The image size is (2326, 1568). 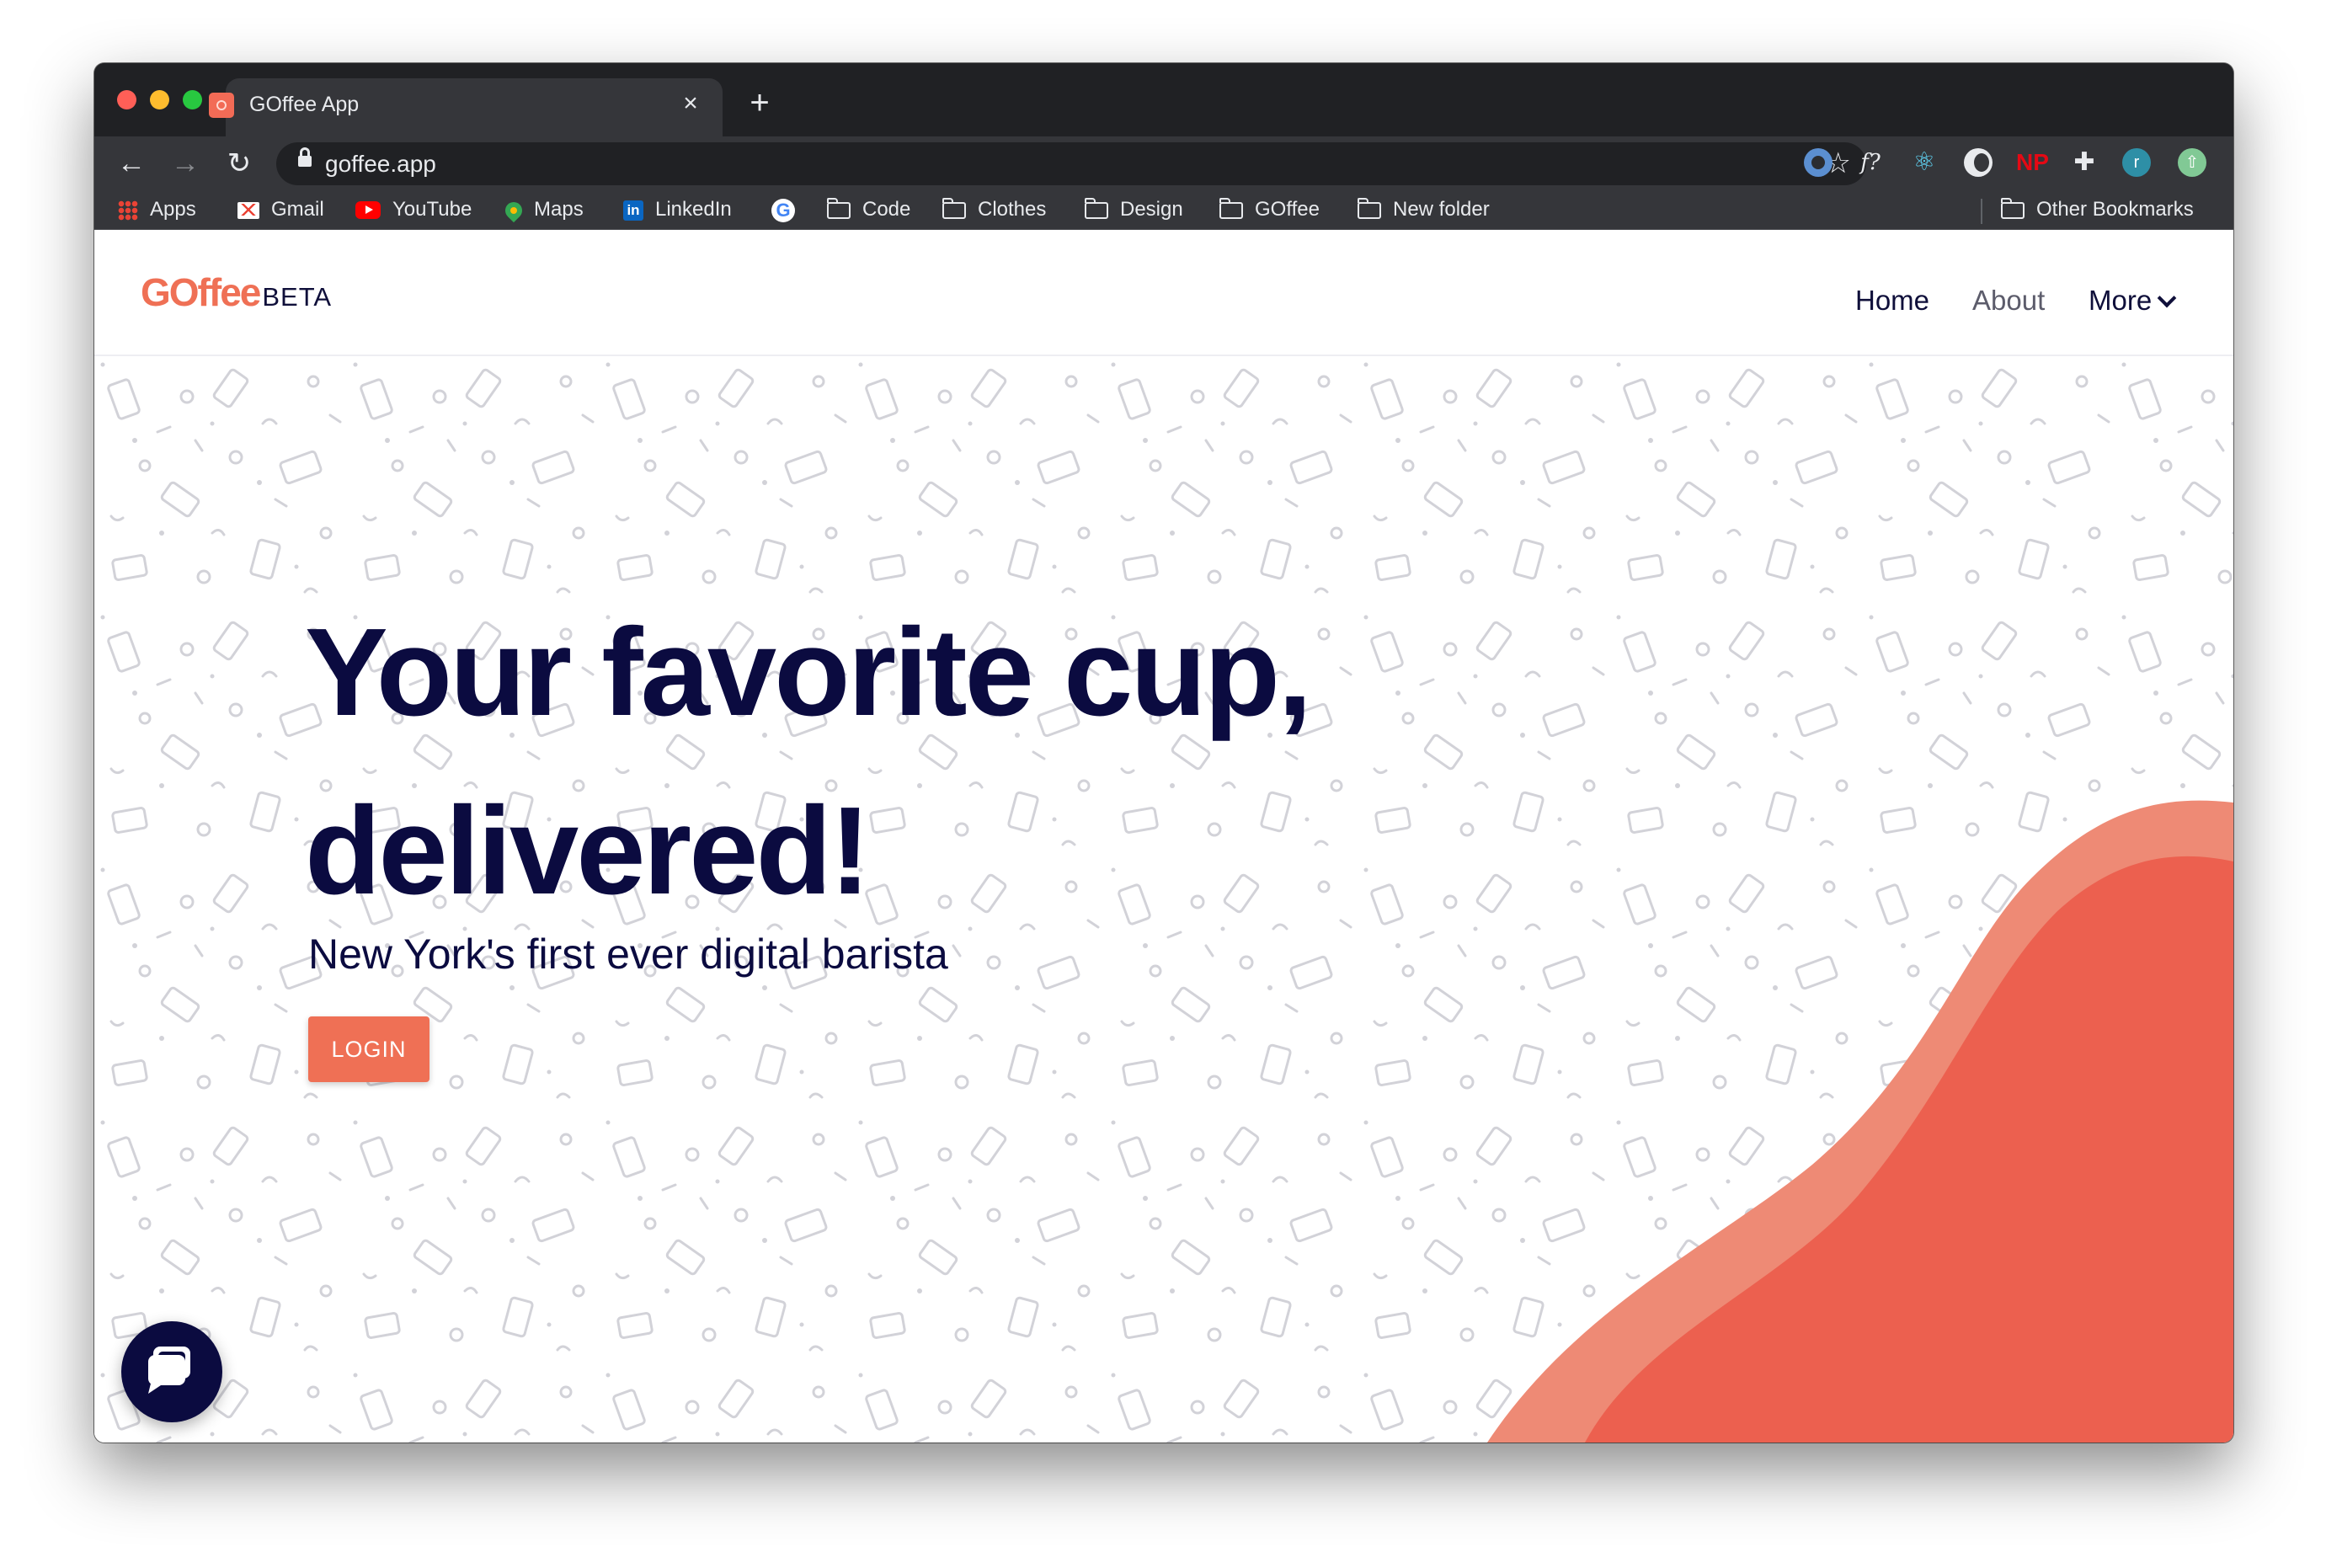 What do you see at coordinates (128, 210) in the screenshot?
I see `apps-grid-icon` at bounding box center [128, 210].